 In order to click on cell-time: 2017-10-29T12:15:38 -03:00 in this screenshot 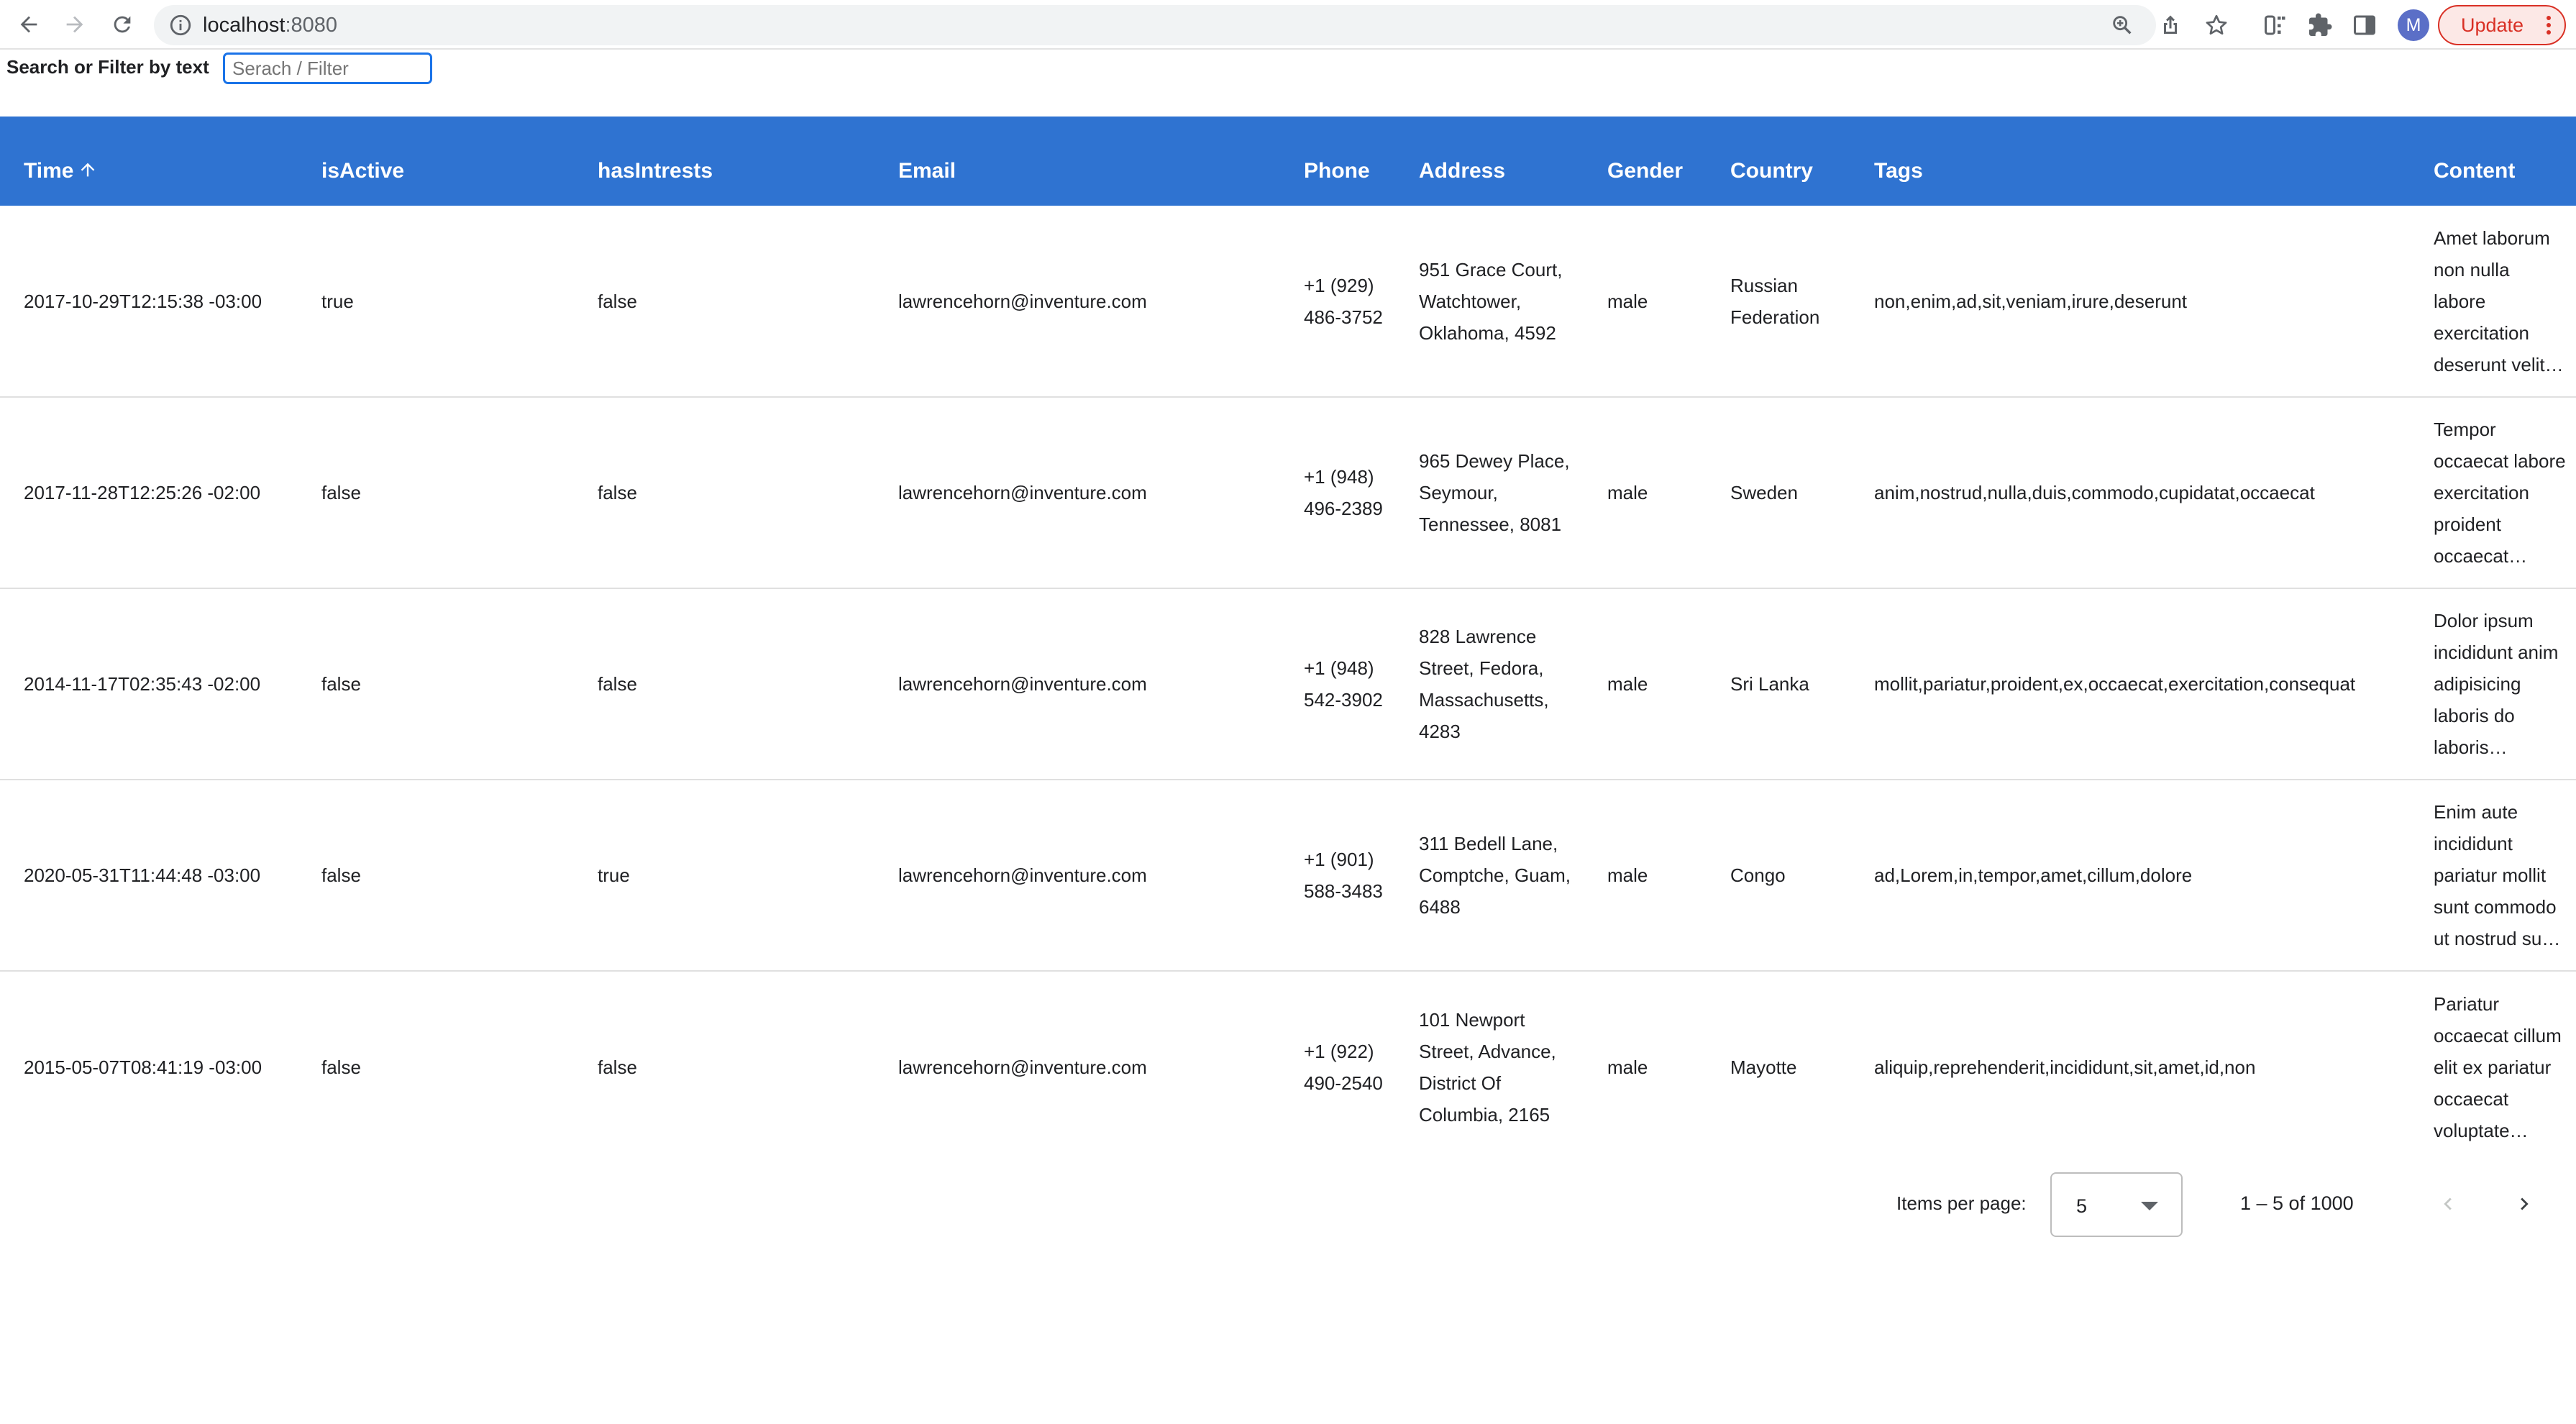, I will do `click(143, 301)`.